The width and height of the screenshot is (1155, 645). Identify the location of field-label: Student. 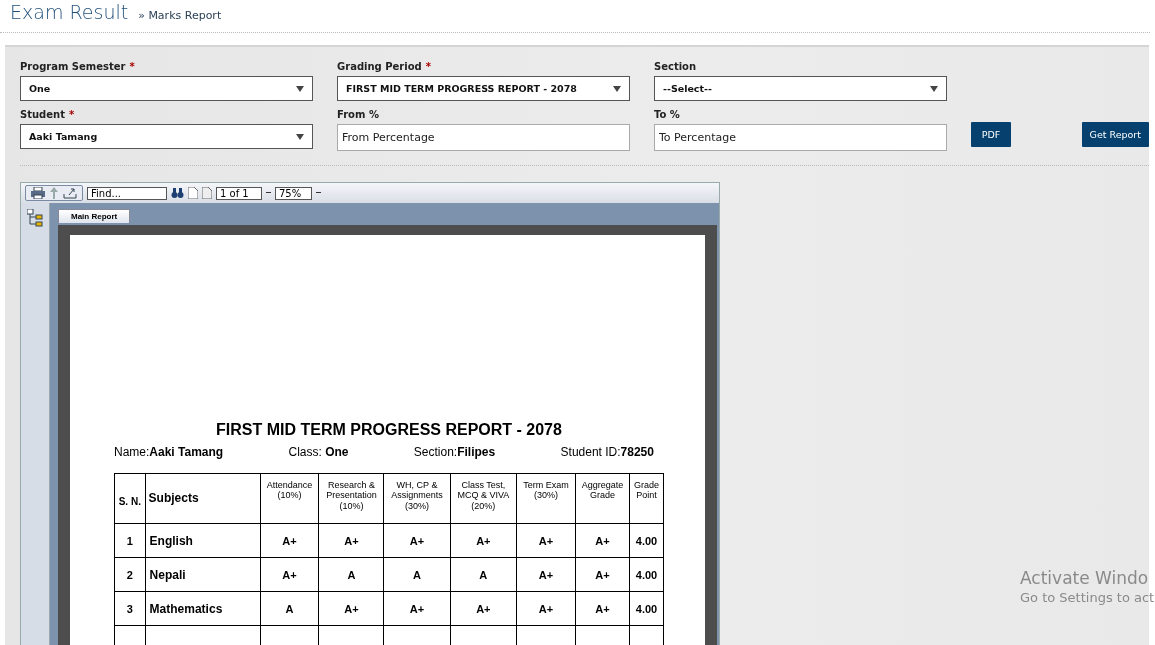
(42, 114).